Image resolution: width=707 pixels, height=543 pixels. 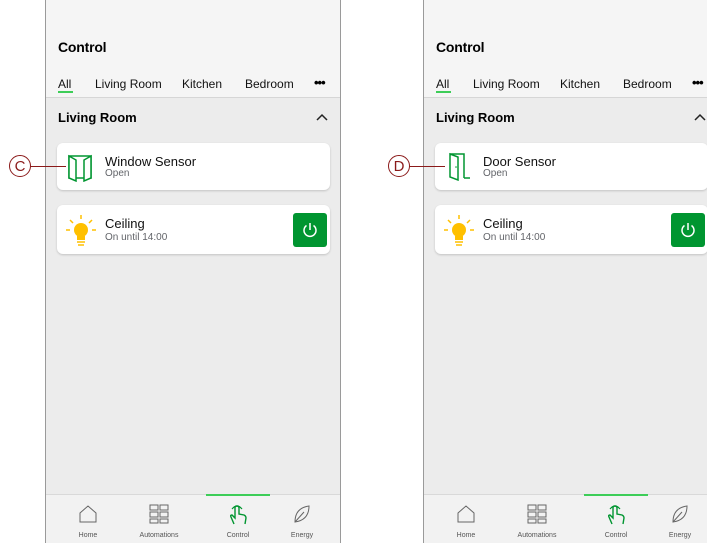 I want to click on window-sensor-card: Window Sensor Open, so click(x=193, y=166).